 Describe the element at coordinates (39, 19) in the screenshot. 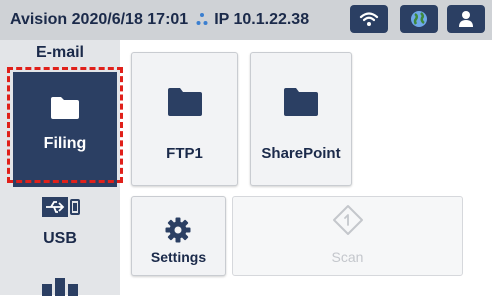

I see `brand-name: Avision` at that location.